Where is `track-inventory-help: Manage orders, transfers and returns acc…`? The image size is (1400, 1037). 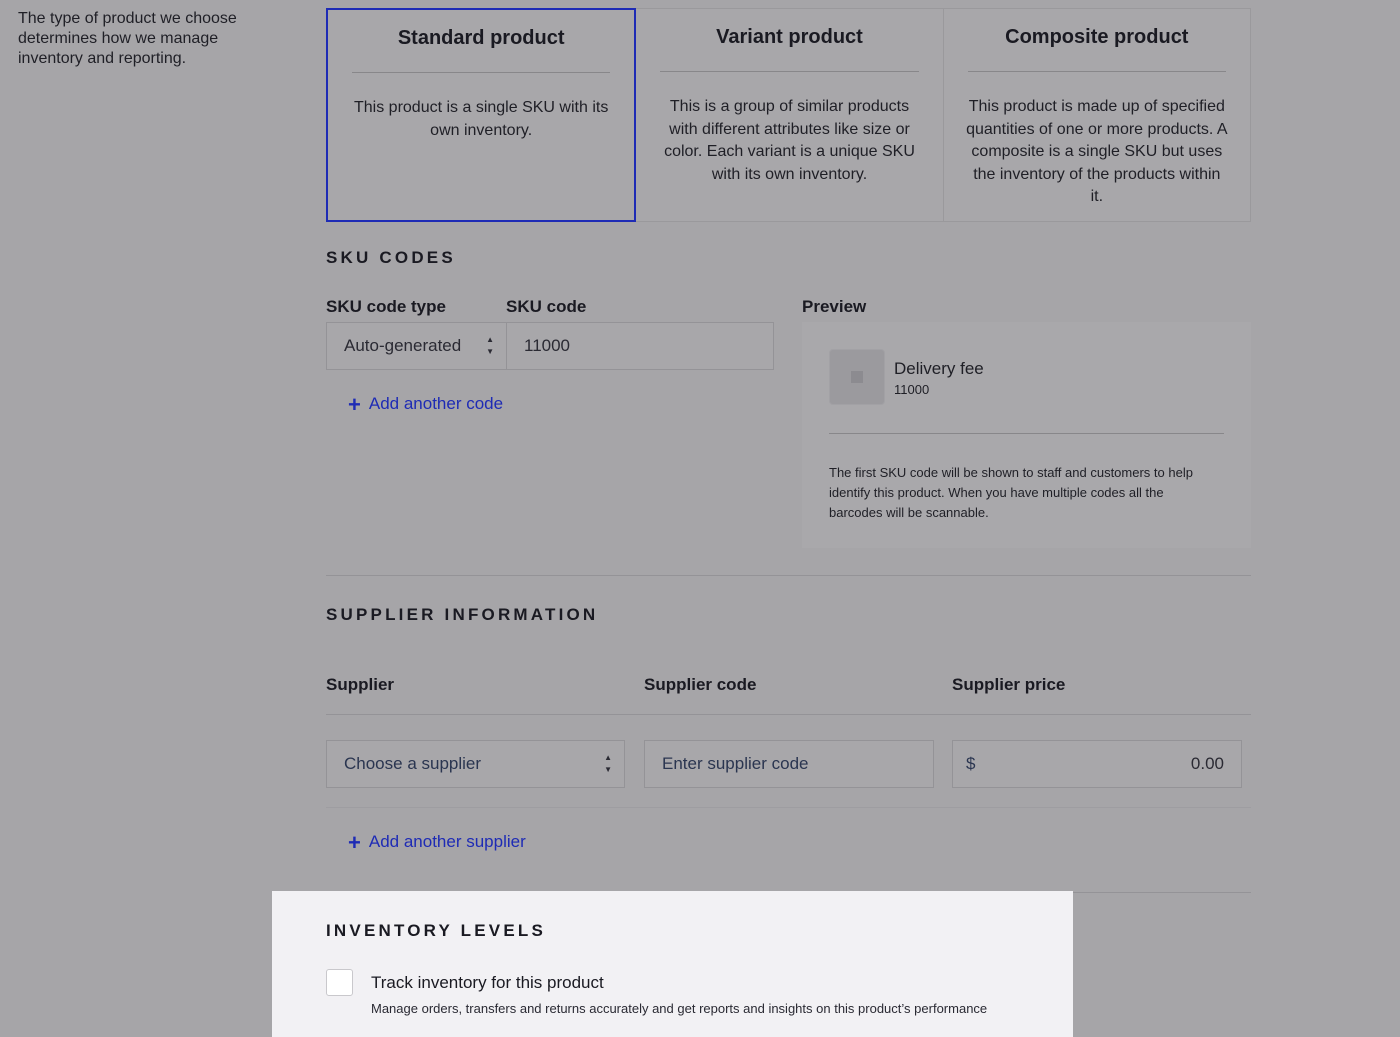 track-inventory-help: Manage orders, transfers and returns acc… is located at coordinates (679, 1008).